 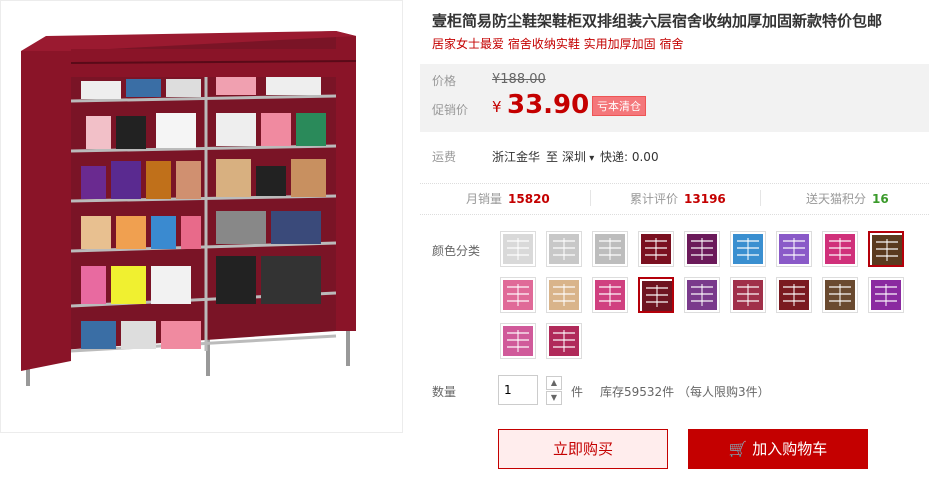 I want to click on quantity-increase-button: ▲, so click(x=554, y=383).